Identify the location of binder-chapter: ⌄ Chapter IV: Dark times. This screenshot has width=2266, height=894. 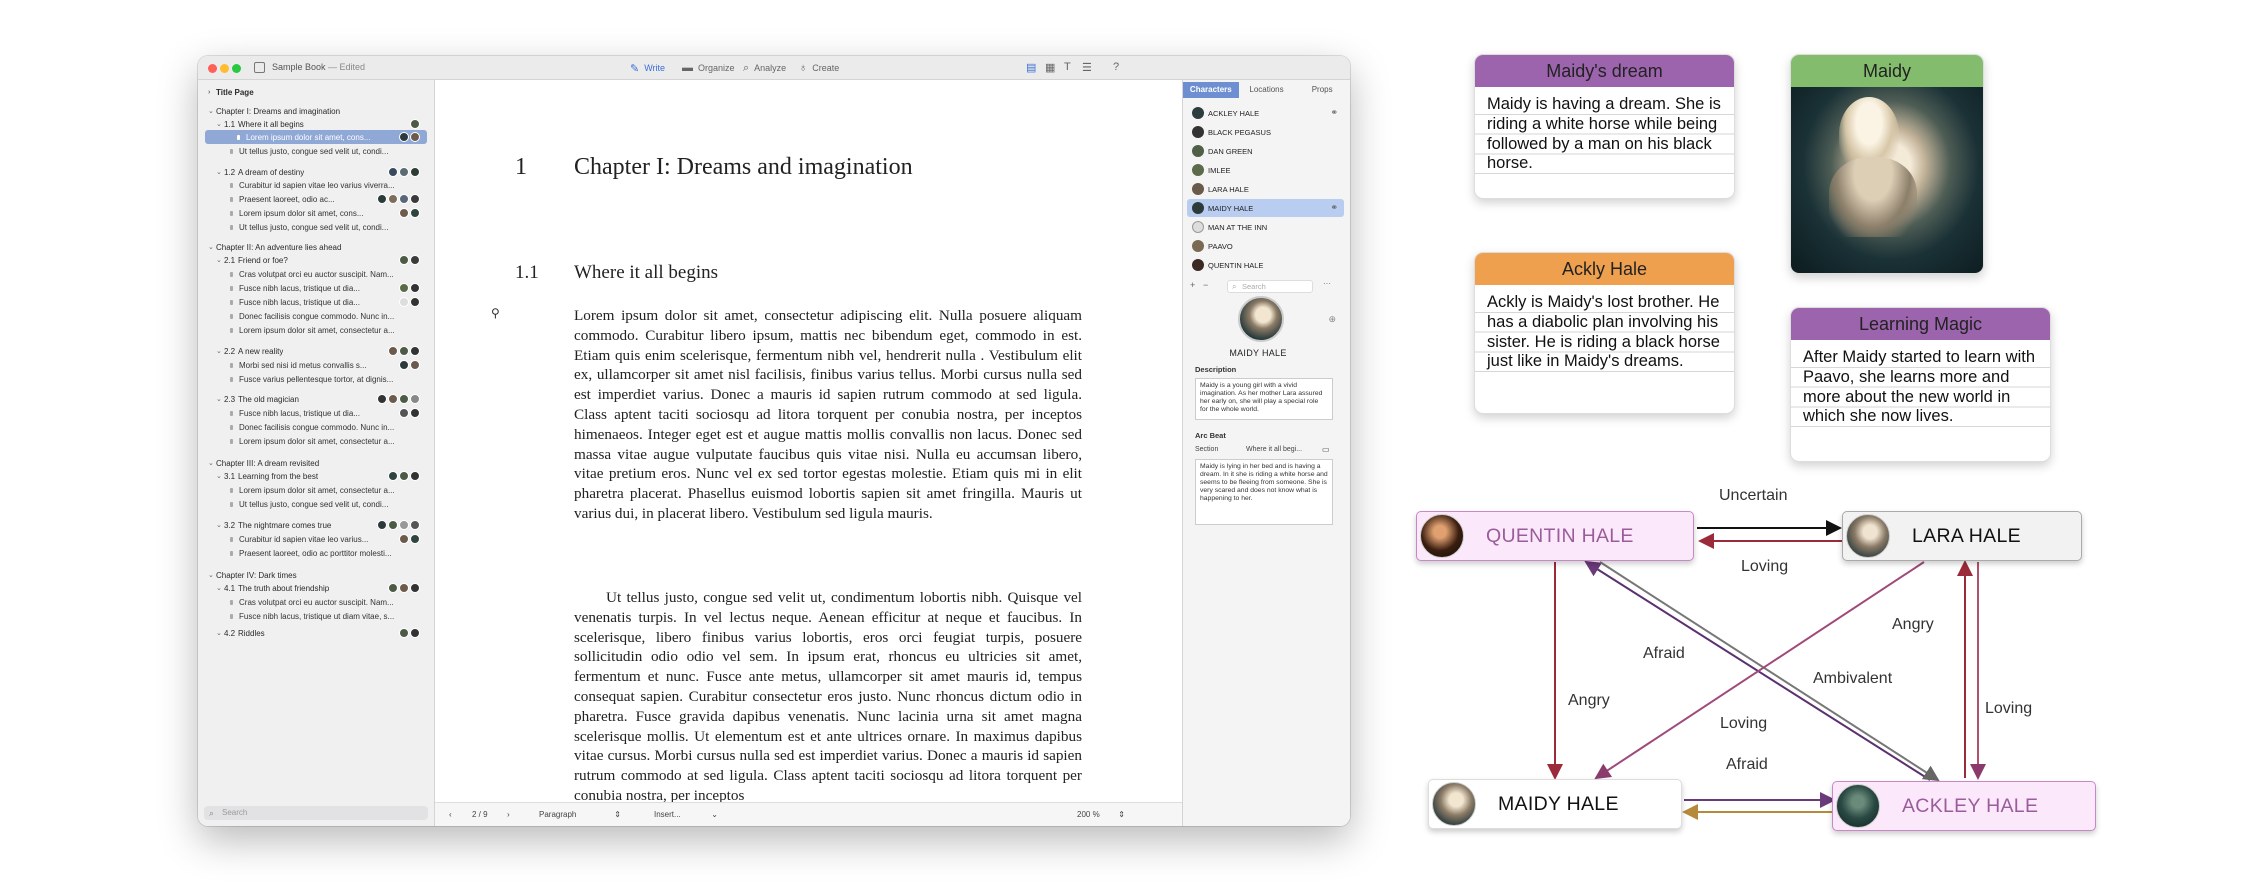
(316, 575).